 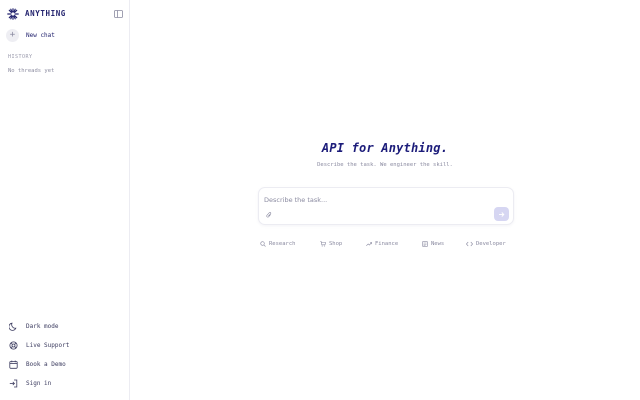 What do you see at coordinates (40, 35) in the screenshot?
I see `new-chat-label: New chat` at bounding box center [40, 35].